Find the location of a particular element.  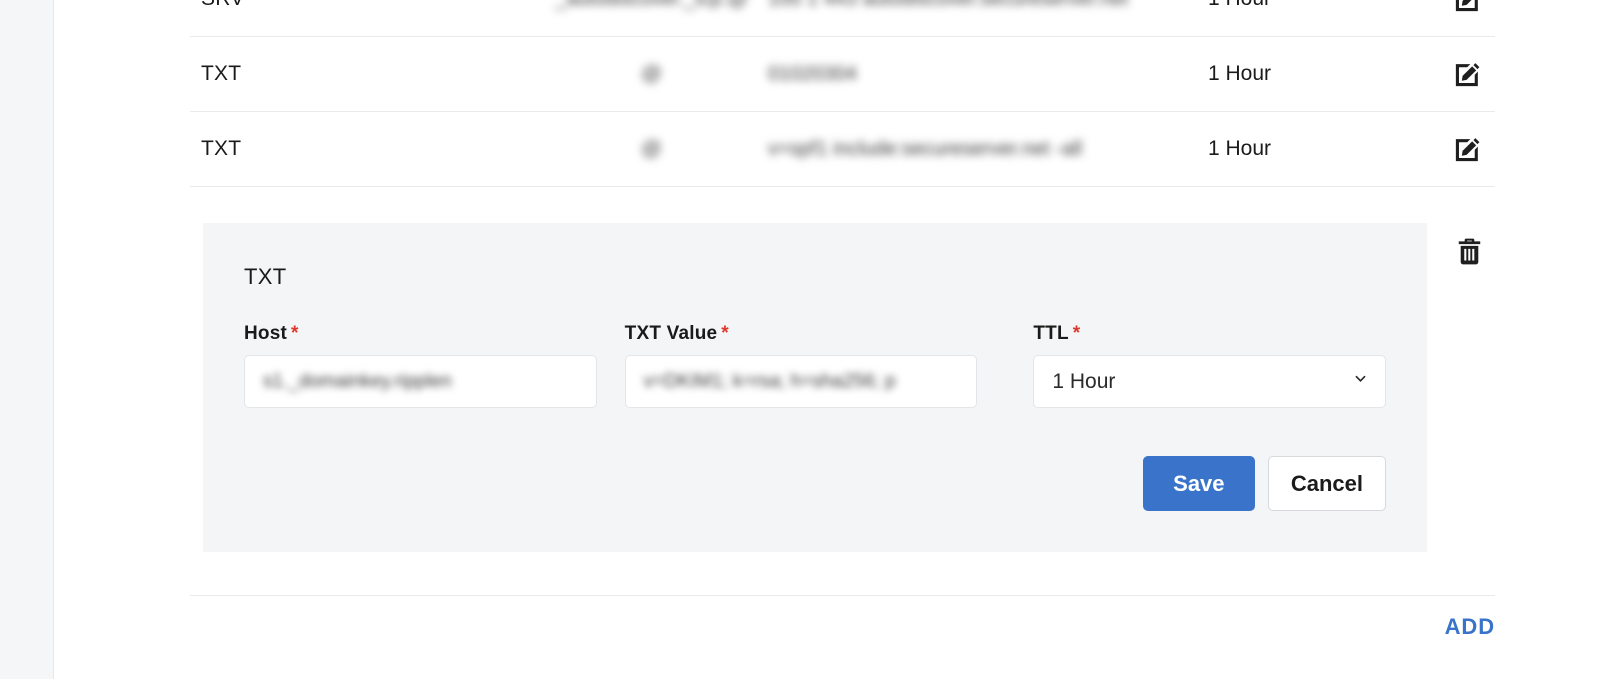

trash-can-icon is located at coordinates (1469, 251).